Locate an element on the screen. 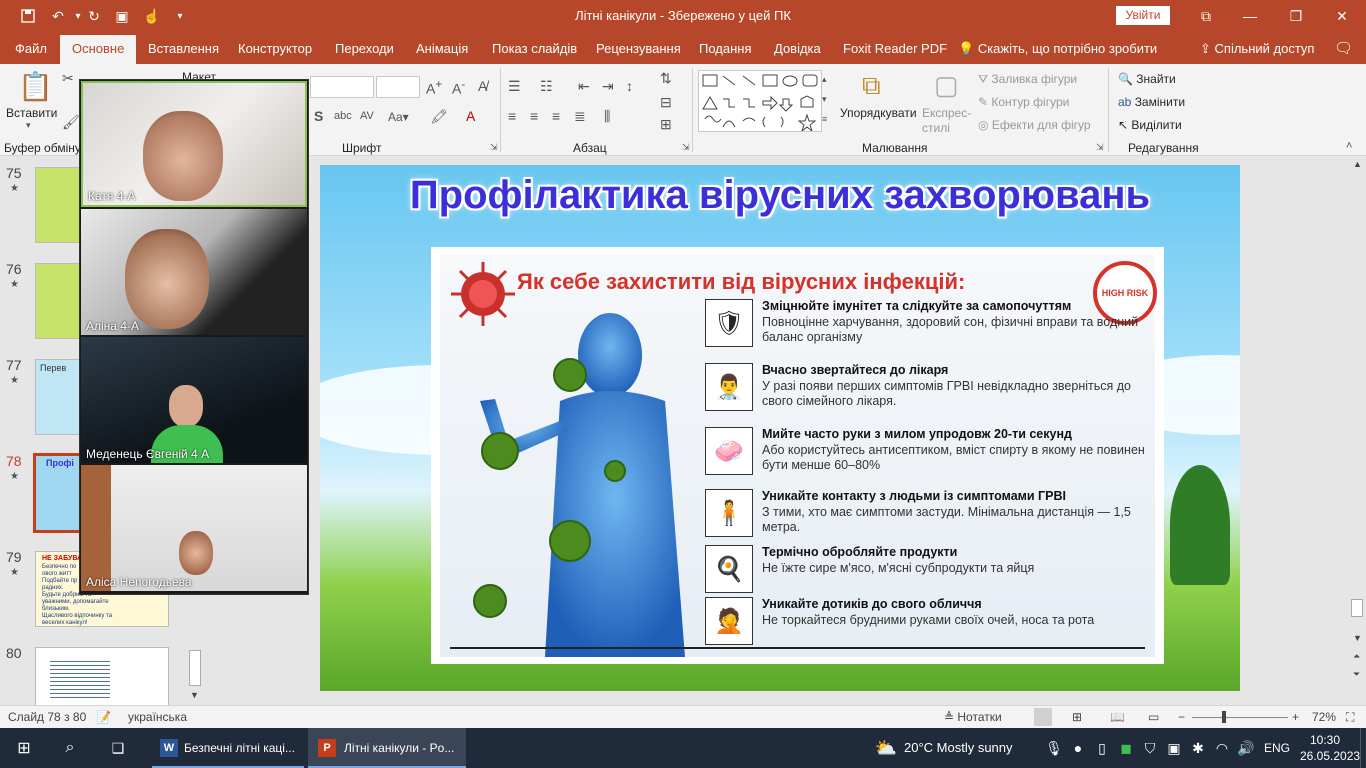 Image resolution: width=1366 pixels, height=768 pixels. tab-slideshow: Показ слайдів is located at coordinates (534, 48).